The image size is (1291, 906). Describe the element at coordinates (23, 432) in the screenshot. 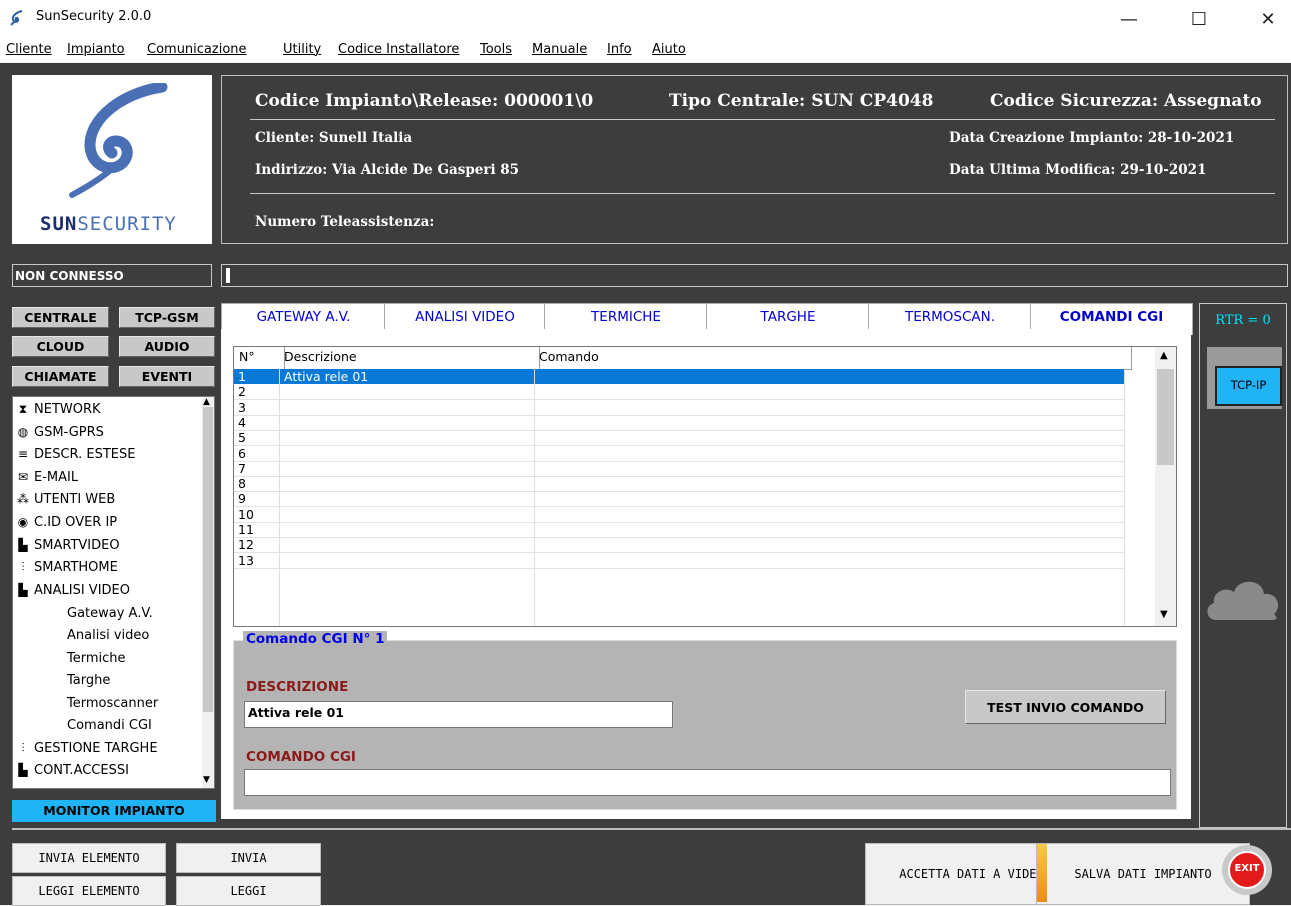

I see `globe-icon: ◍` at that location.